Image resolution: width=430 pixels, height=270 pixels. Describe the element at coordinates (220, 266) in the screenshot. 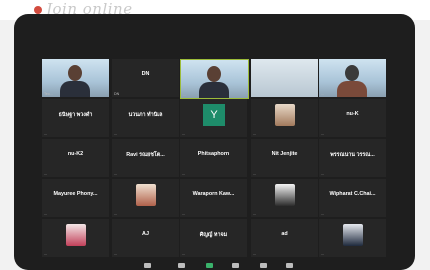

I see `meeting-controls` at that location.